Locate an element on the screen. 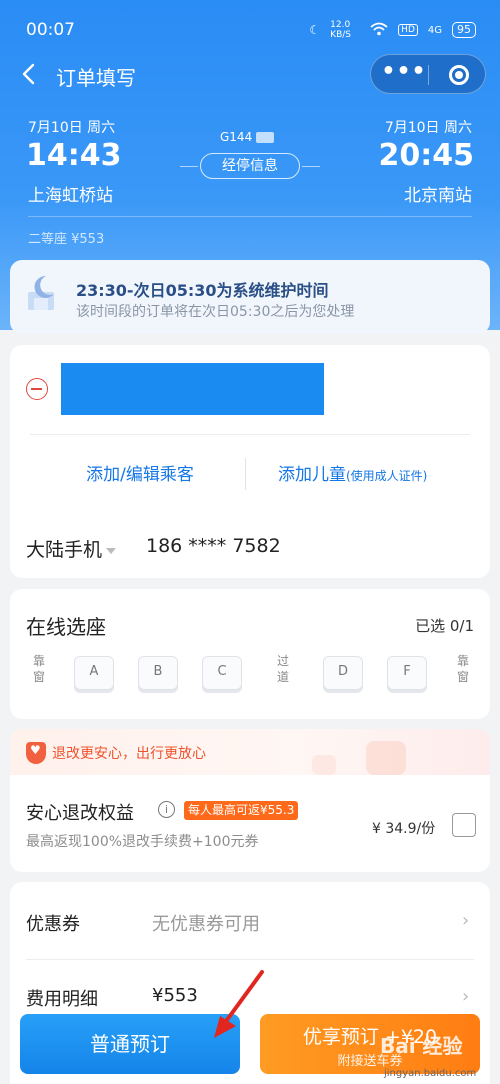  insurance-banner-text: 退改更安心，出行更放心 is located at coordinates (129, 754).